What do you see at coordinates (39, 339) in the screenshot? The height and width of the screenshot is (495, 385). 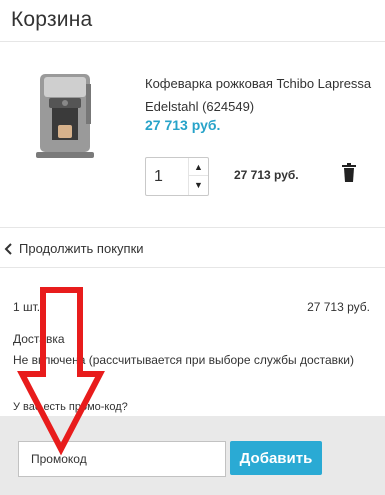 I see `delivery-title: Доставка` at bounding box center [39, 339].